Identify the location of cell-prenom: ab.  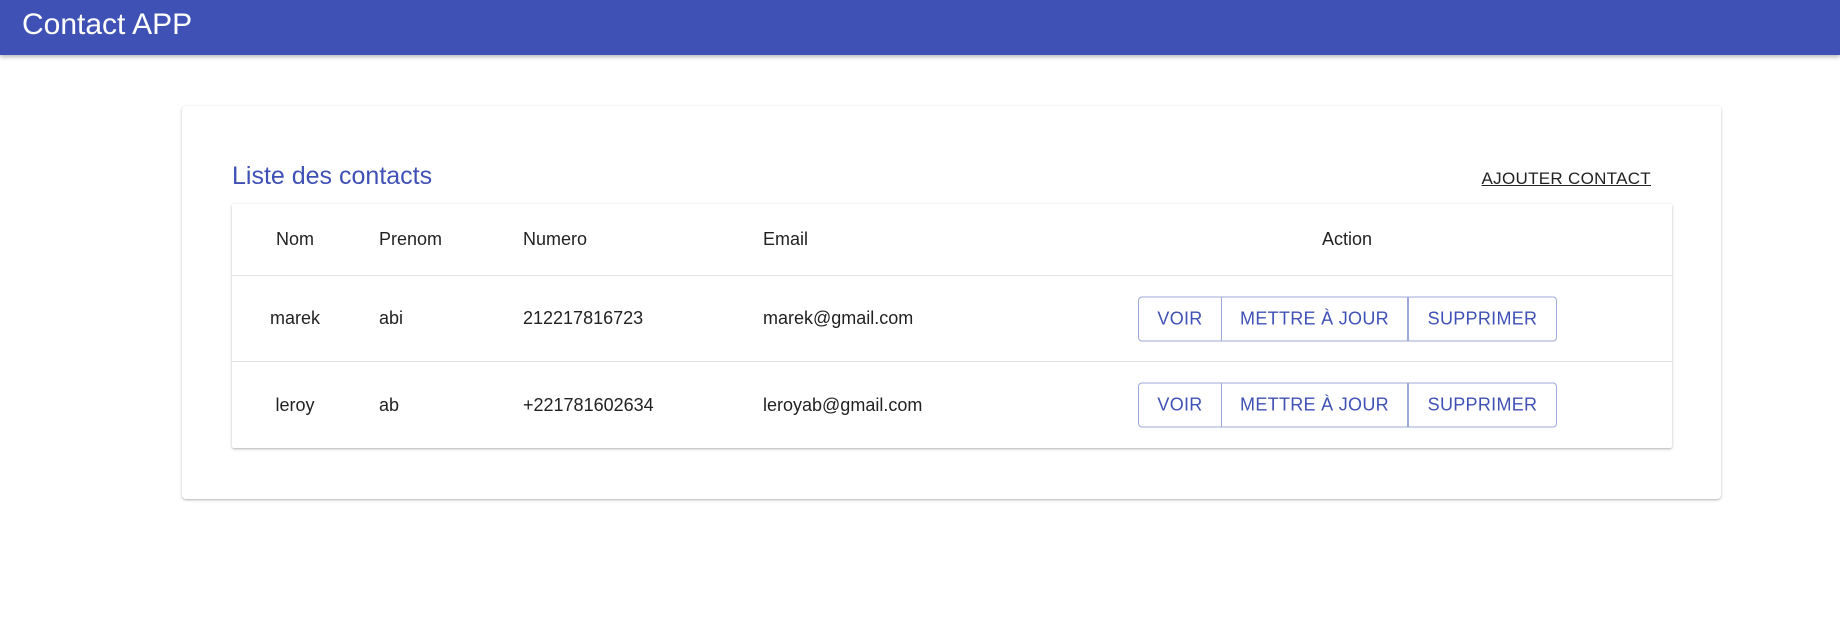
(389, 404).